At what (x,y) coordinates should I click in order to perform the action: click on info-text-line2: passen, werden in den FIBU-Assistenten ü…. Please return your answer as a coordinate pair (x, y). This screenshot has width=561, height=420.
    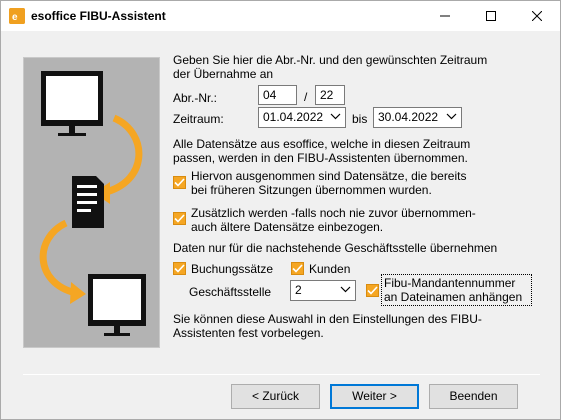
    Looking at the image, I should click on (320, 158).